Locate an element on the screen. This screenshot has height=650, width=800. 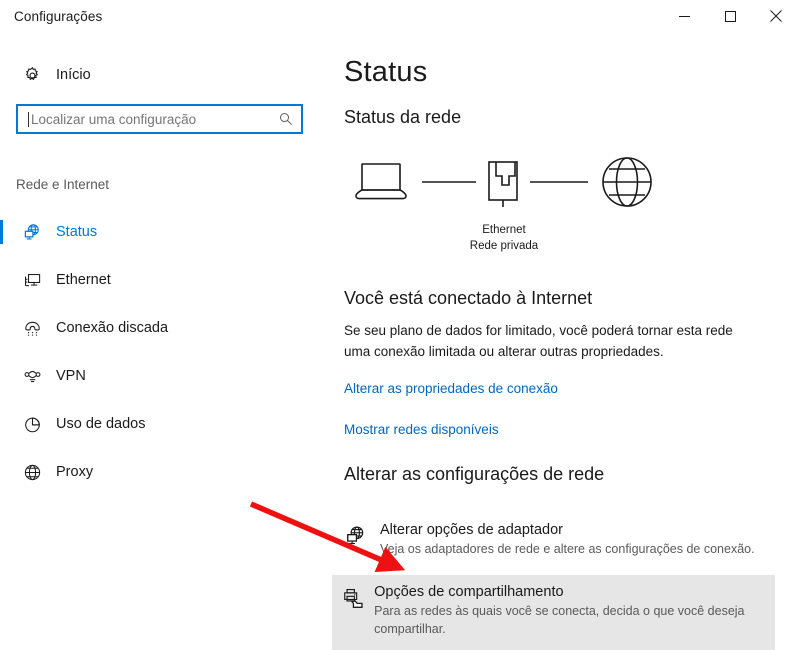
link-change-connection-properties: Alterar as propriedades de conexão is located at coordinates (451, 388).